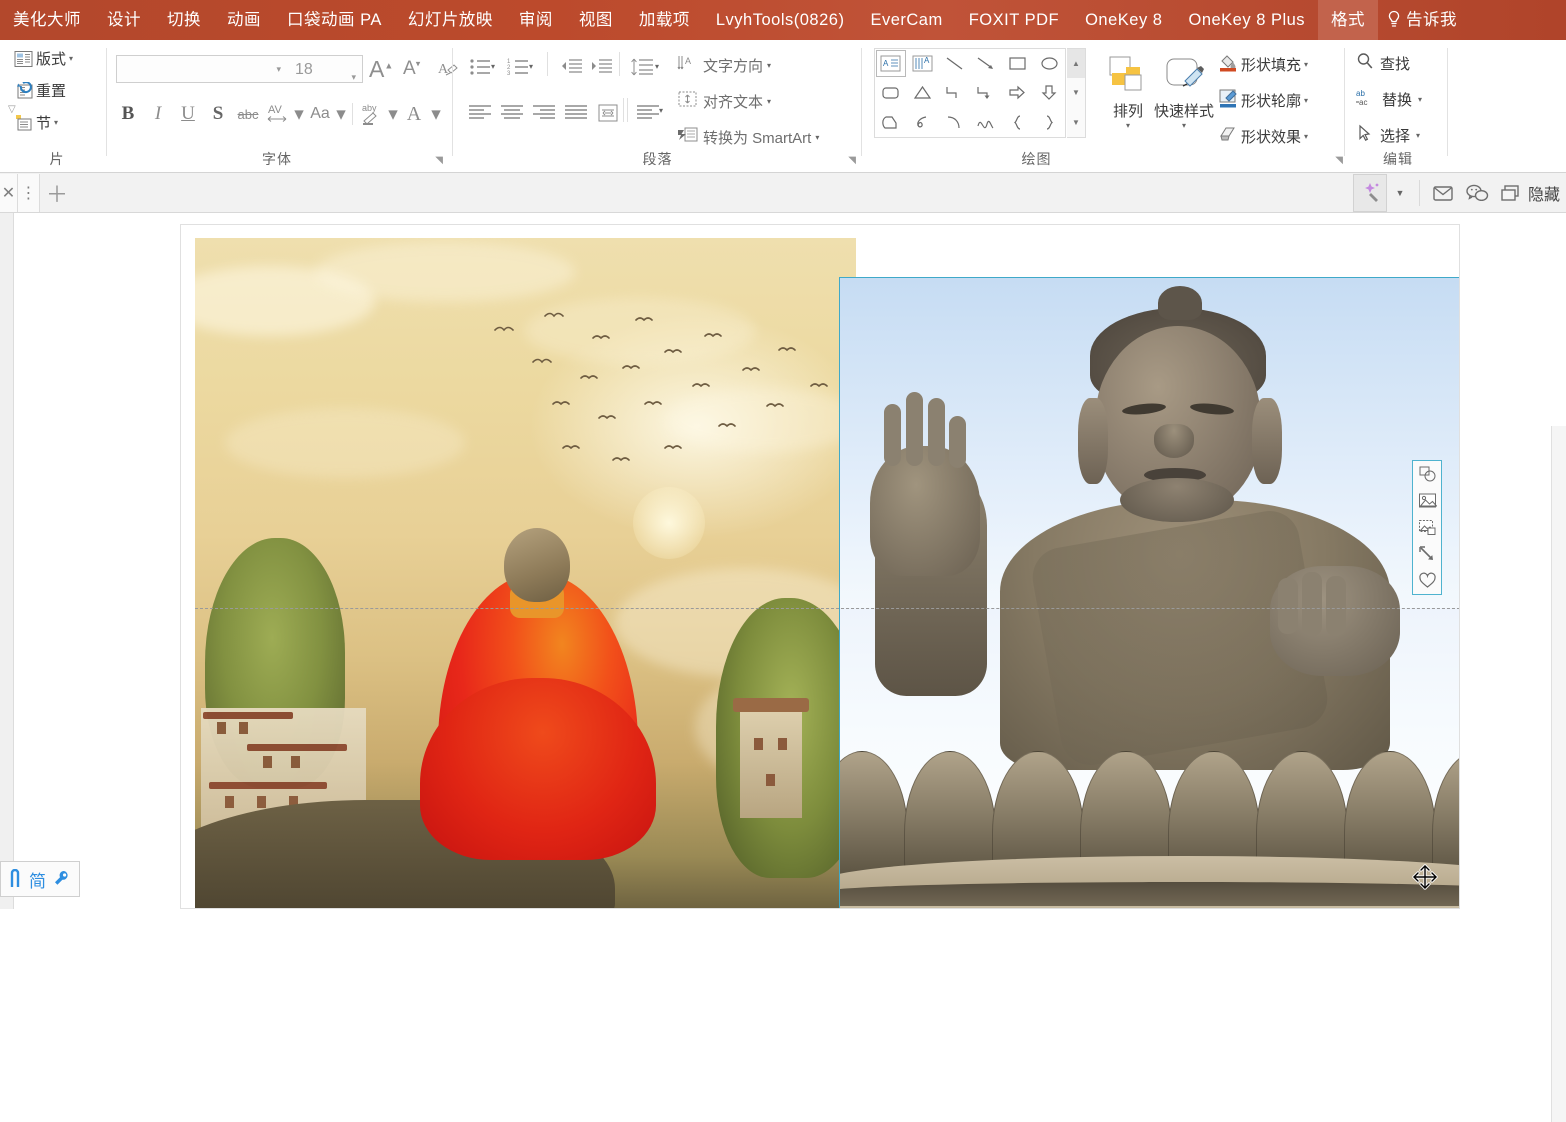 The width and height of the screenshot is (1566, 1122). What do you see at coordinates (1128, 100) in the screenshot?
I see `arrange-button: 排列 ▾` at bounding box center [1128, 100].